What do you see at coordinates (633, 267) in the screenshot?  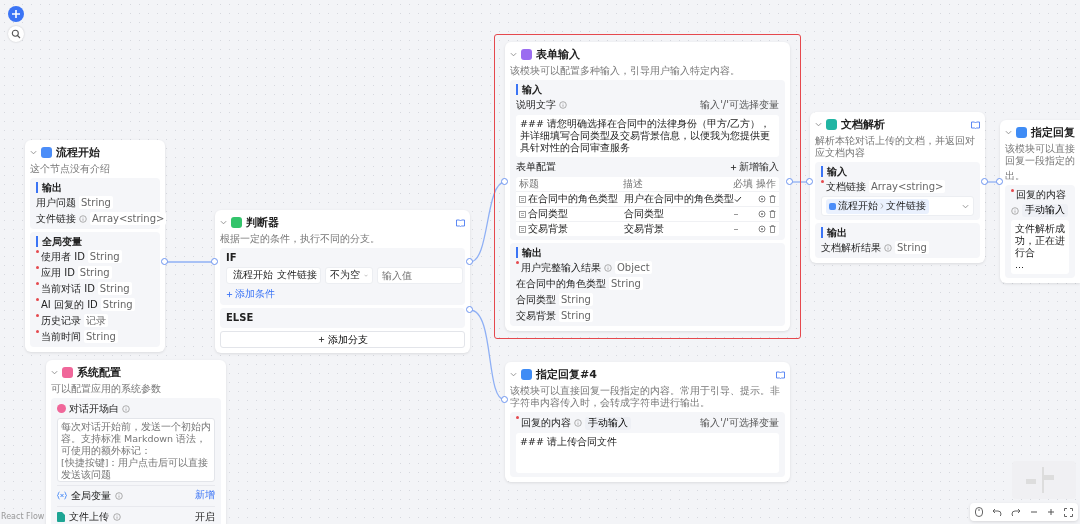 I see `type-label: Object` at bounding box center [633, 267].